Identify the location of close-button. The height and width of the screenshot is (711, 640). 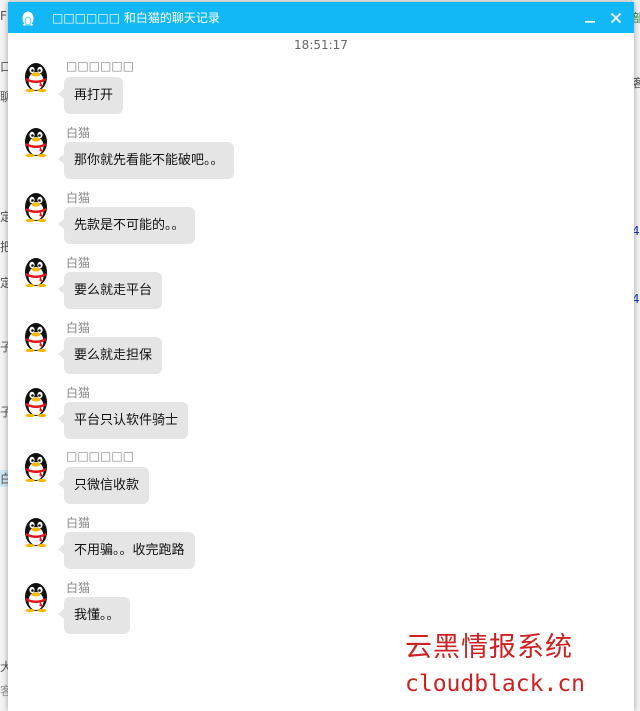
(616, 18).